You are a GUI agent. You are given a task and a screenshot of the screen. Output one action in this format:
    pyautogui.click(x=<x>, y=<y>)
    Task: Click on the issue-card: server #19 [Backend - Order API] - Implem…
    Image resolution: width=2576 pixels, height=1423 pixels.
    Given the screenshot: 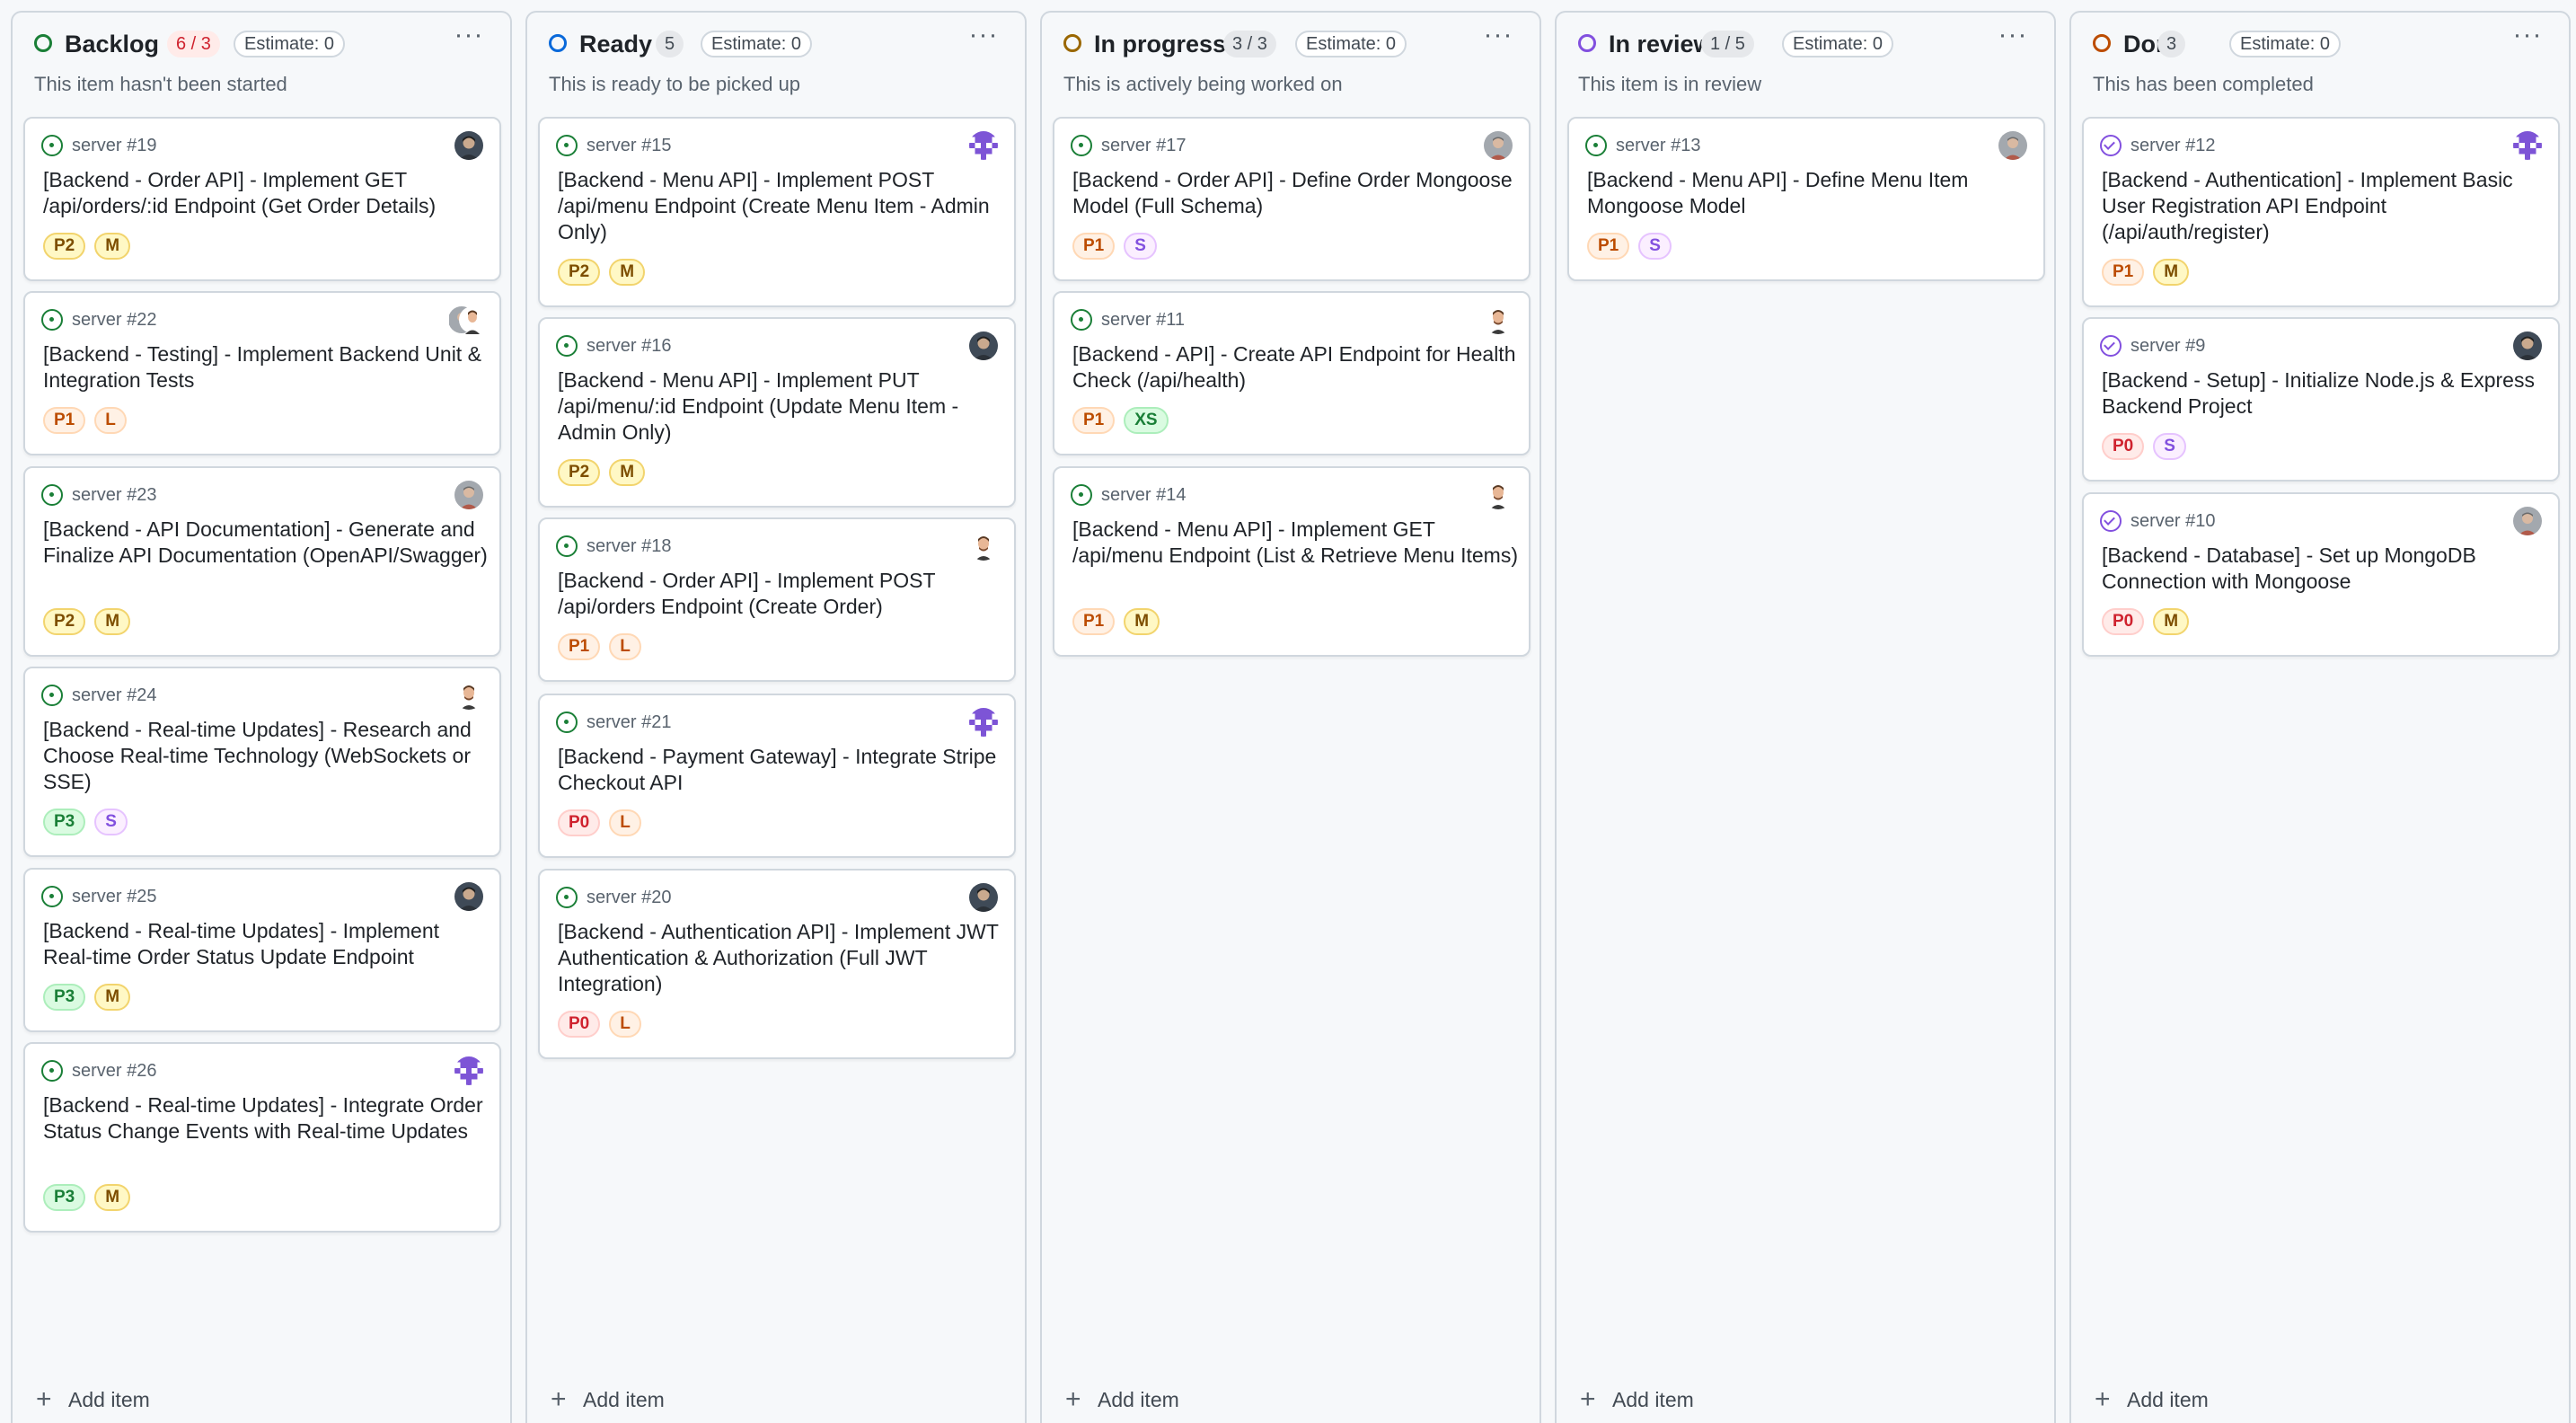 What is the action you would take?
    pyautogui.click(x=262, y=199)
    